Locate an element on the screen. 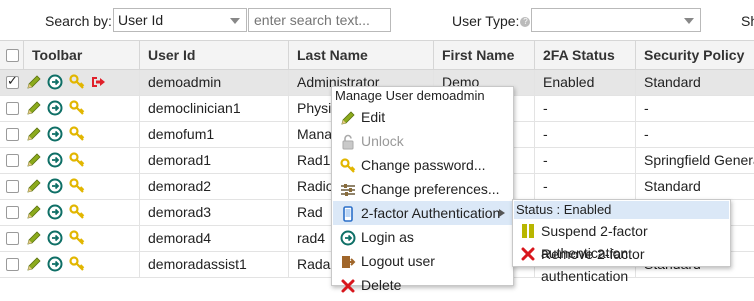  cell-user-id: demorad4 is located at coordinates (213, 238).